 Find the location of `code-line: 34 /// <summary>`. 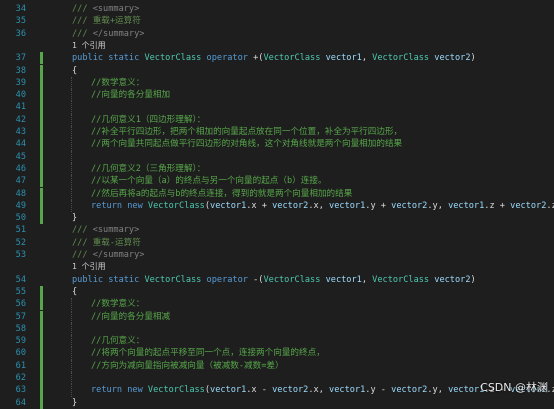

code-line: 34 /// <summary> is located at coordinates (277, 9).